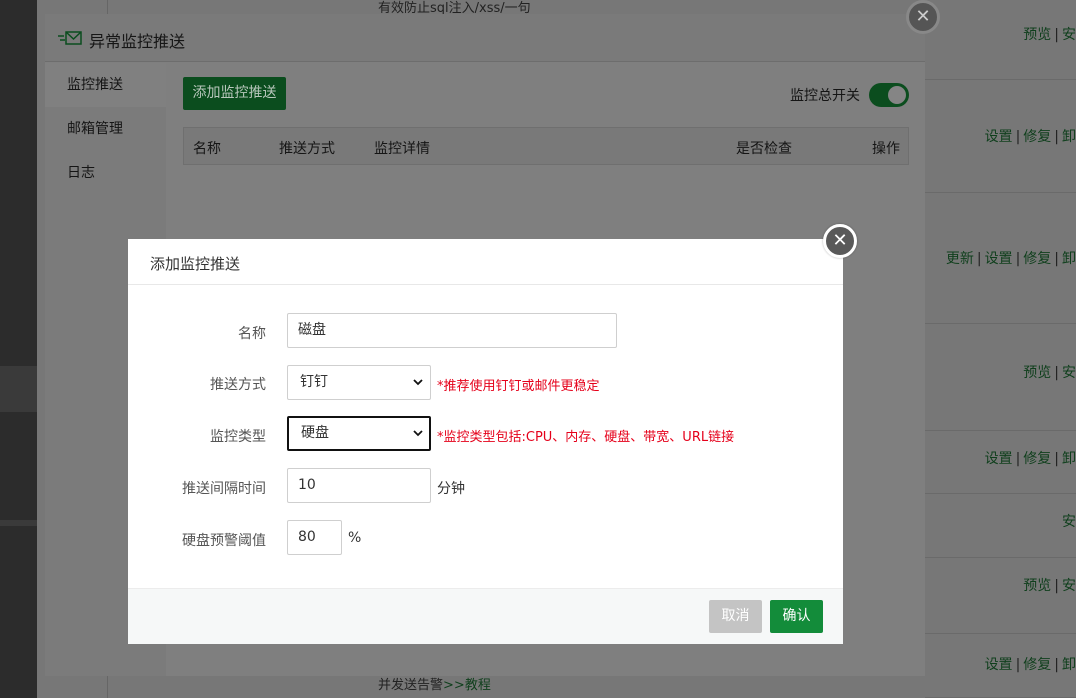  Describe the element at coordinates (546, 146) in the screenshot. I see `table-header: 名称 推送方式 监控详情 是否检查 操作` at that location.